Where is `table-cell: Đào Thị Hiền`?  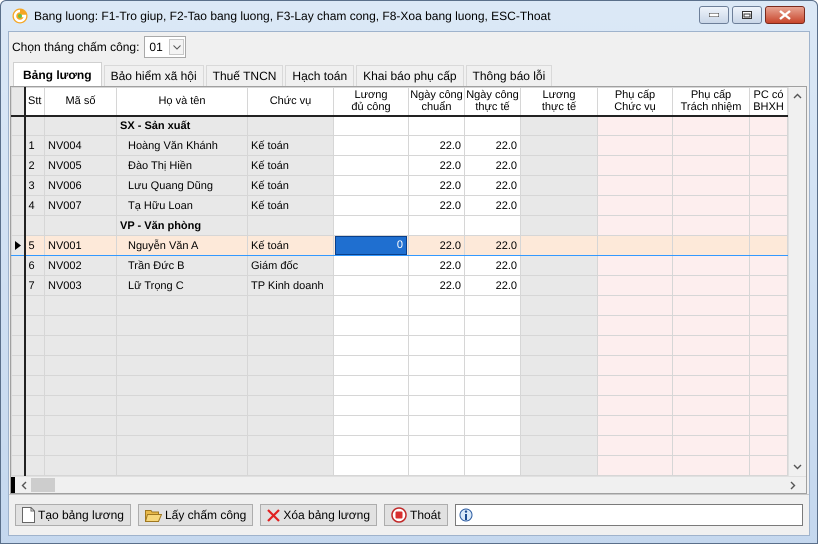 table-cell: Đào Thị Hiền is located at coordinates (182, 166).